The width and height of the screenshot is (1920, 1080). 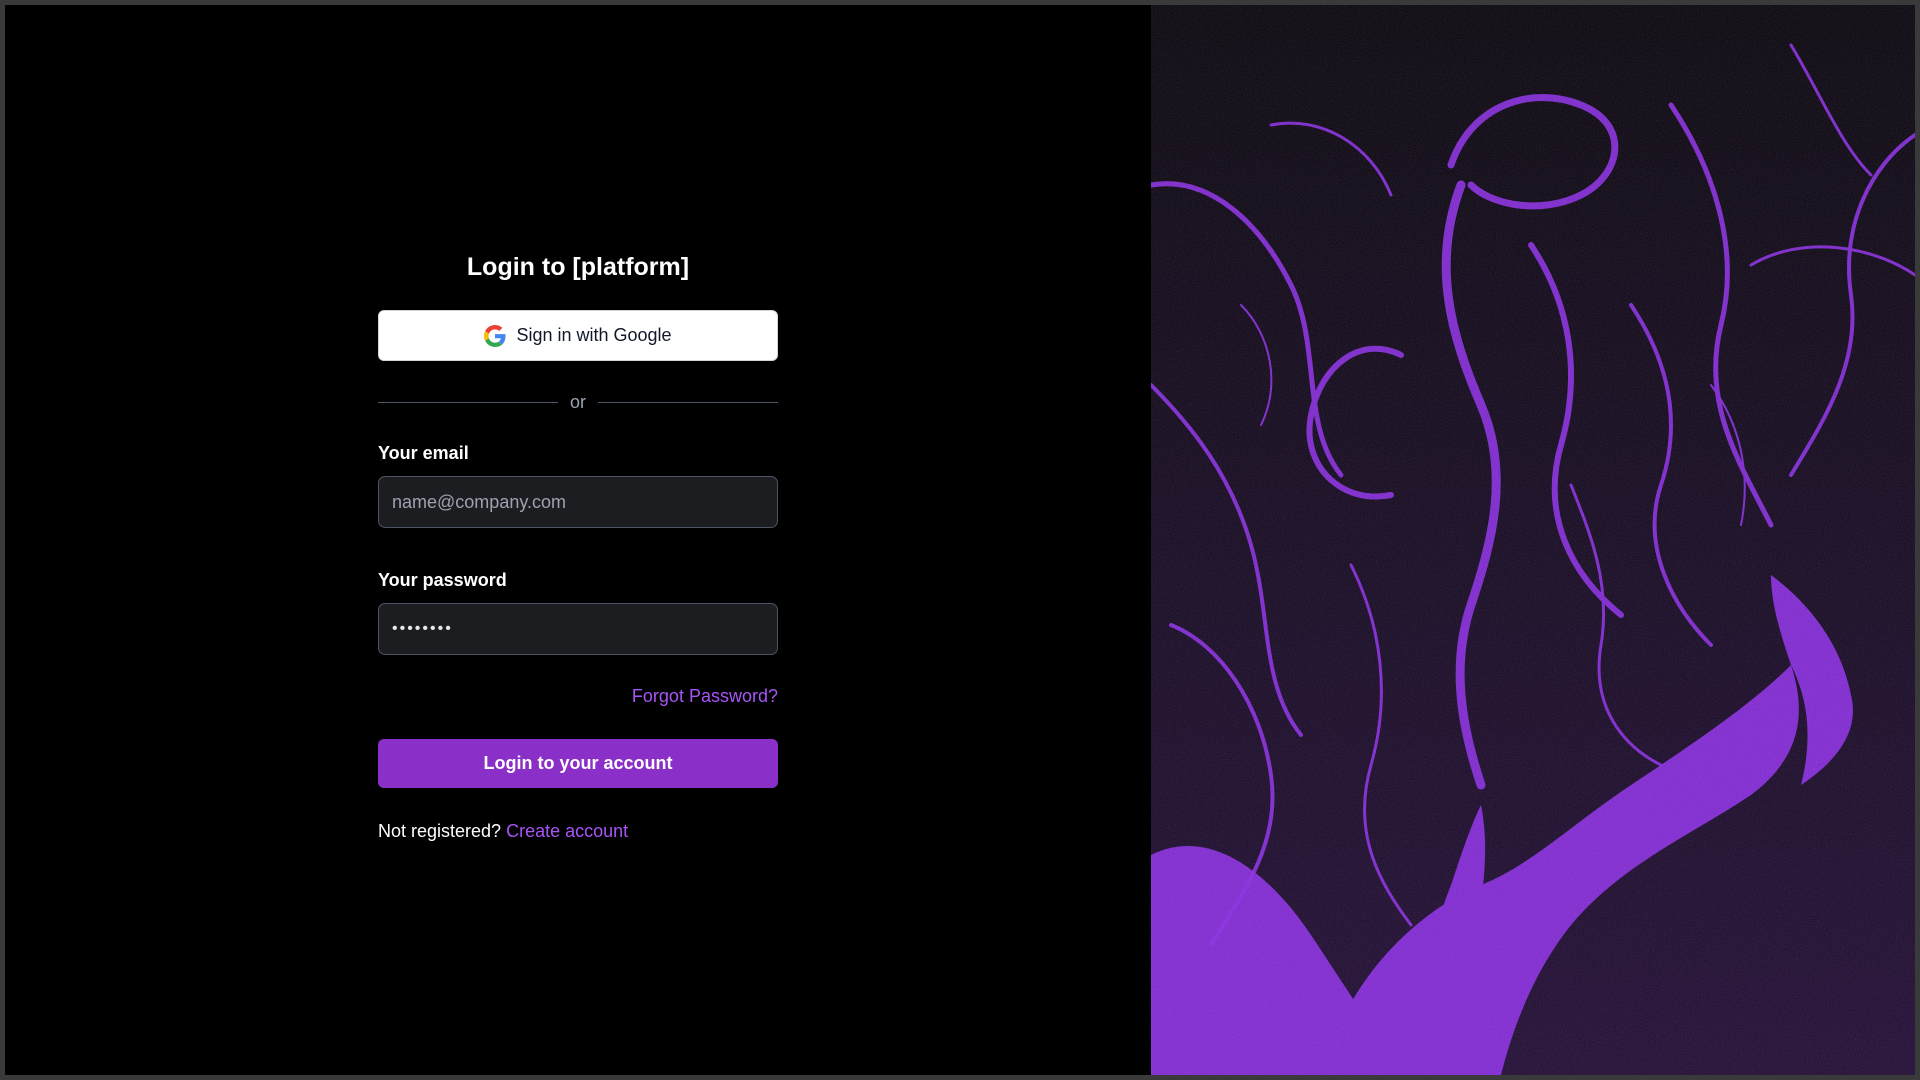 I want to click on forgot-password-row: Forgot Password?, so click(x=578, y=698).